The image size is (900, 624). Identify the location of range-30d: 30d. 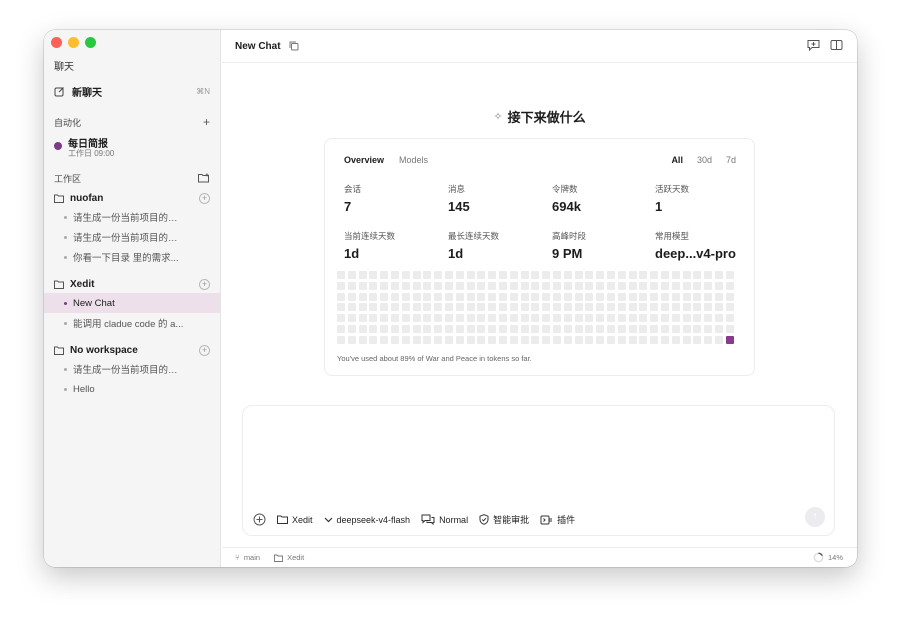
(704, 160).